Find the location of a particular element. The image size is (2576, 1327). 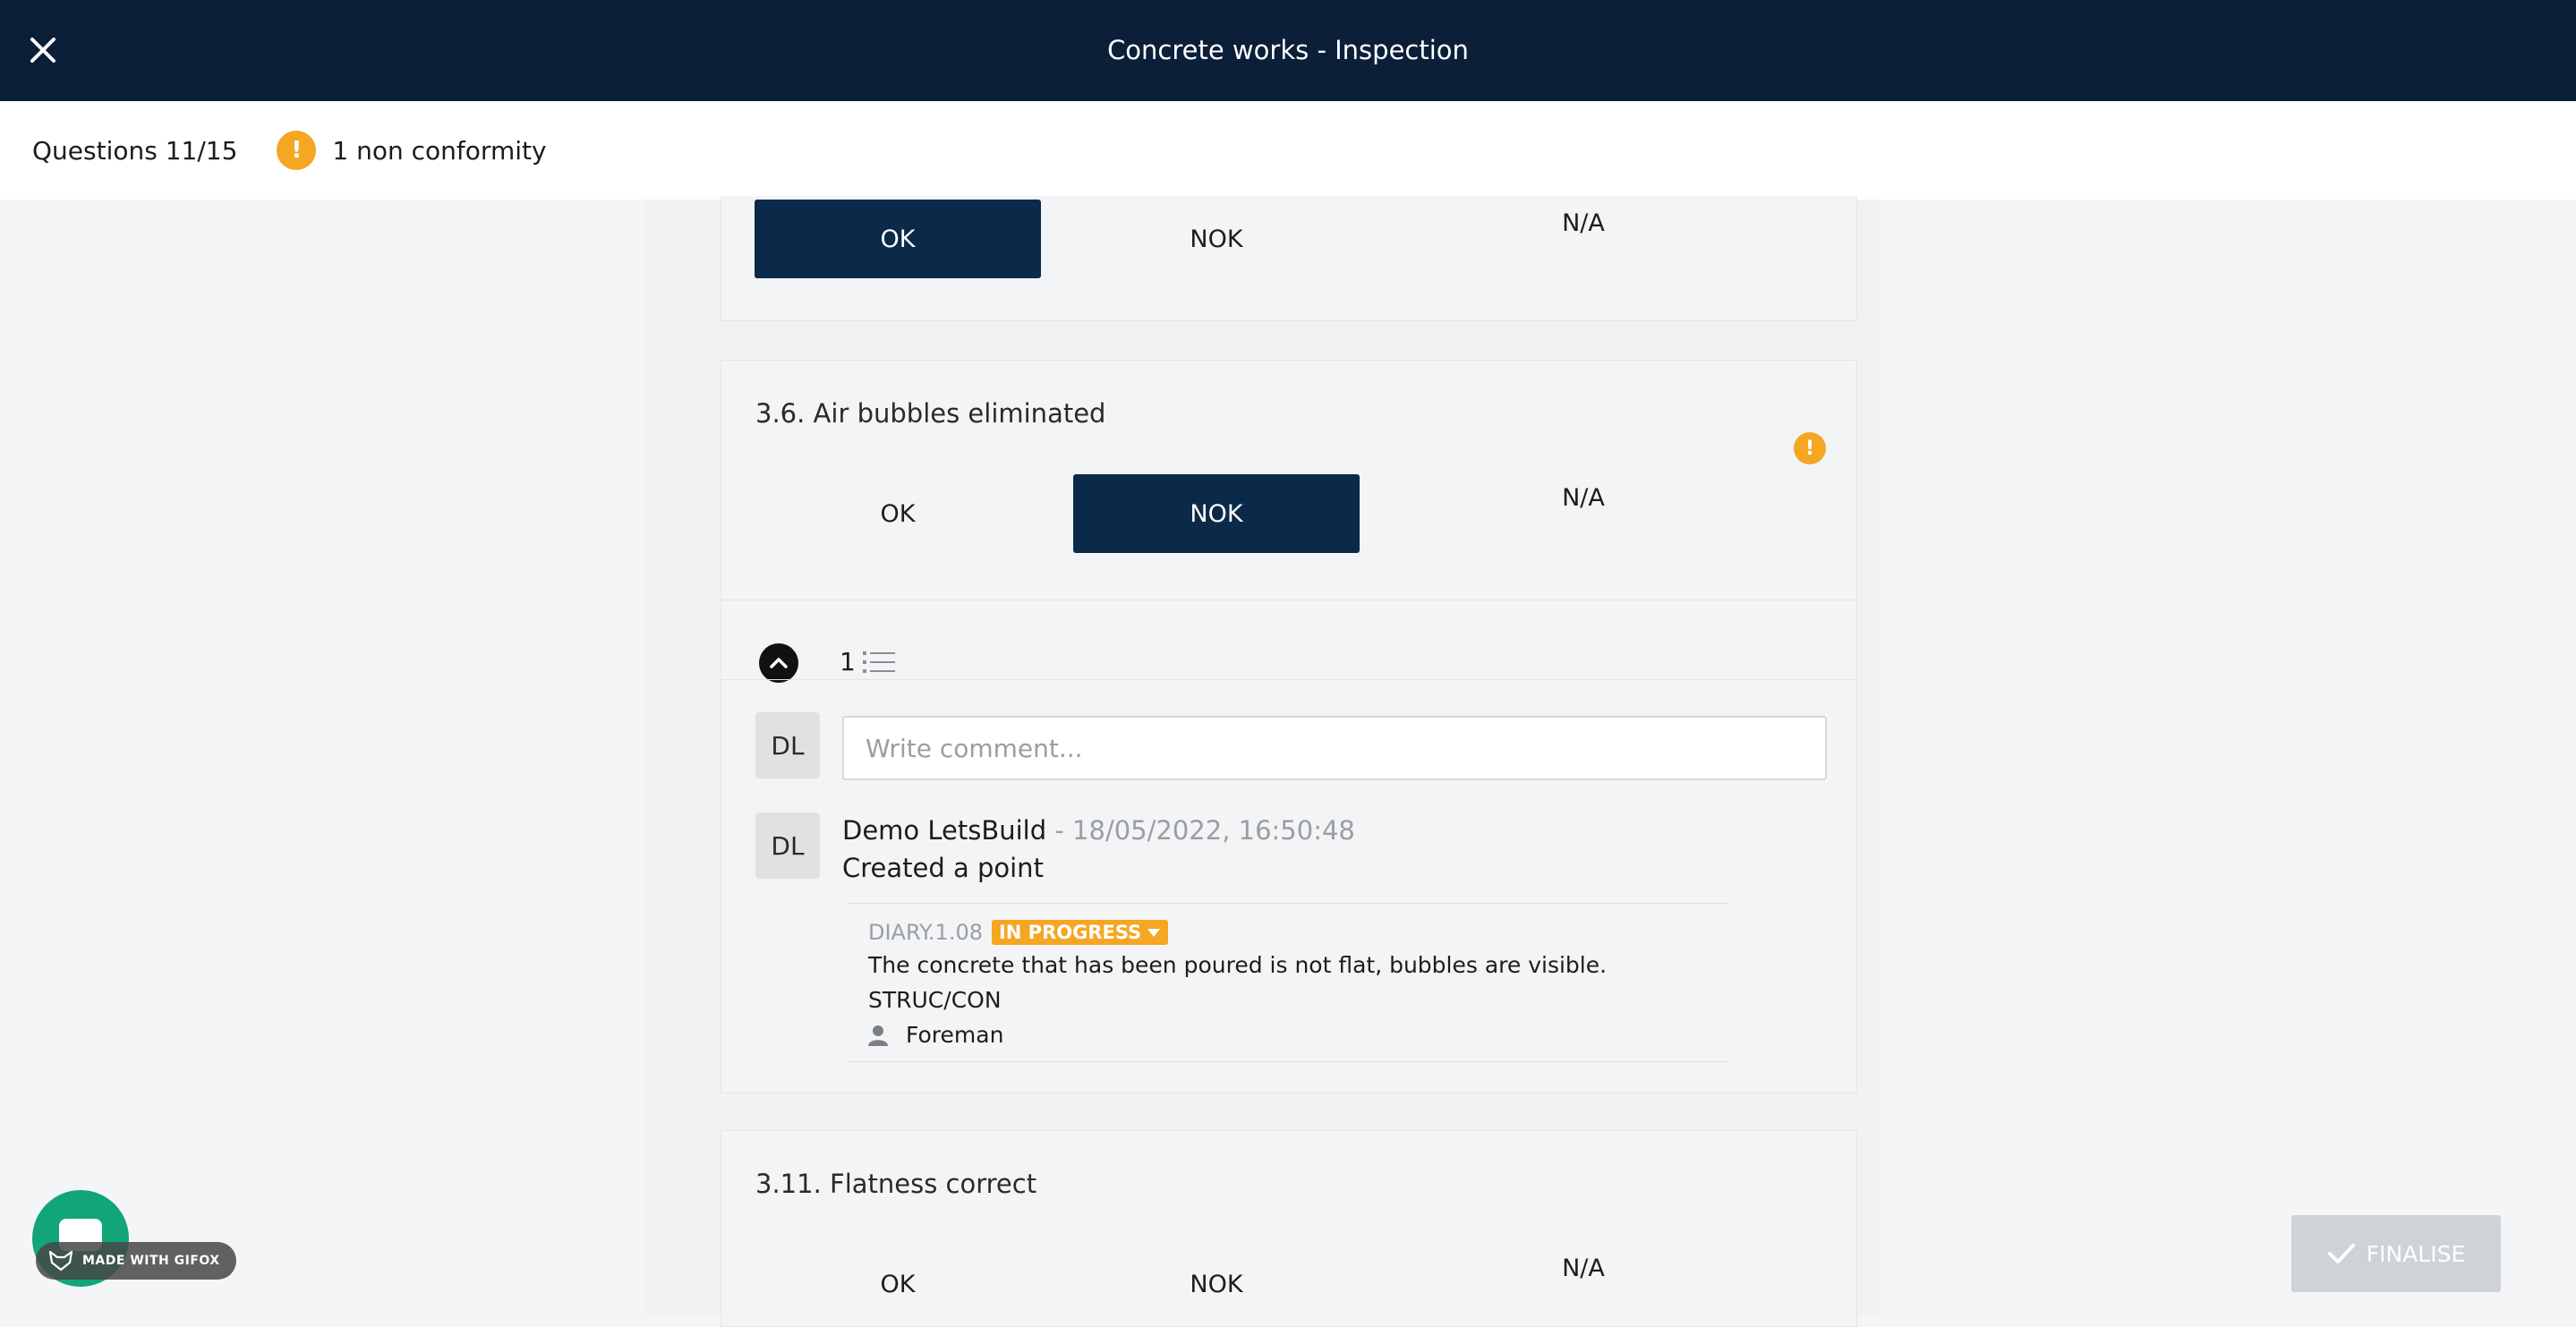

comment-header: Demo LetsBuild - 18/05/2022, 16:50:48 is located at coordinates (1098, 831).